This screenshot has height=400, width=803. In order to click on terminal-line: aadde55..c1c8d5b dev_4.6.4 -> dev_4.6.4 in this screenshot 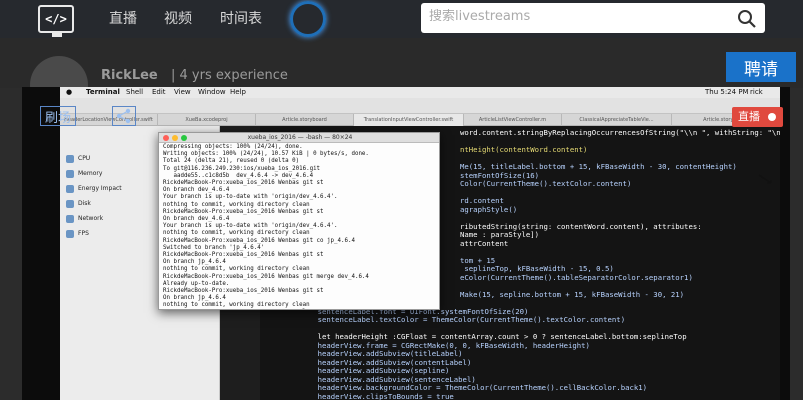, I will do `click(238, 175)`.